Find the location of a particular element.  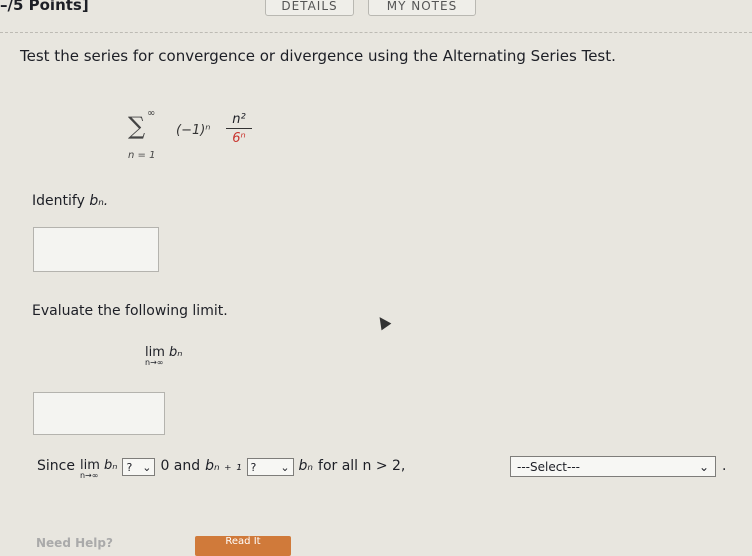

period-text: . is located at coordinates (724, 466).